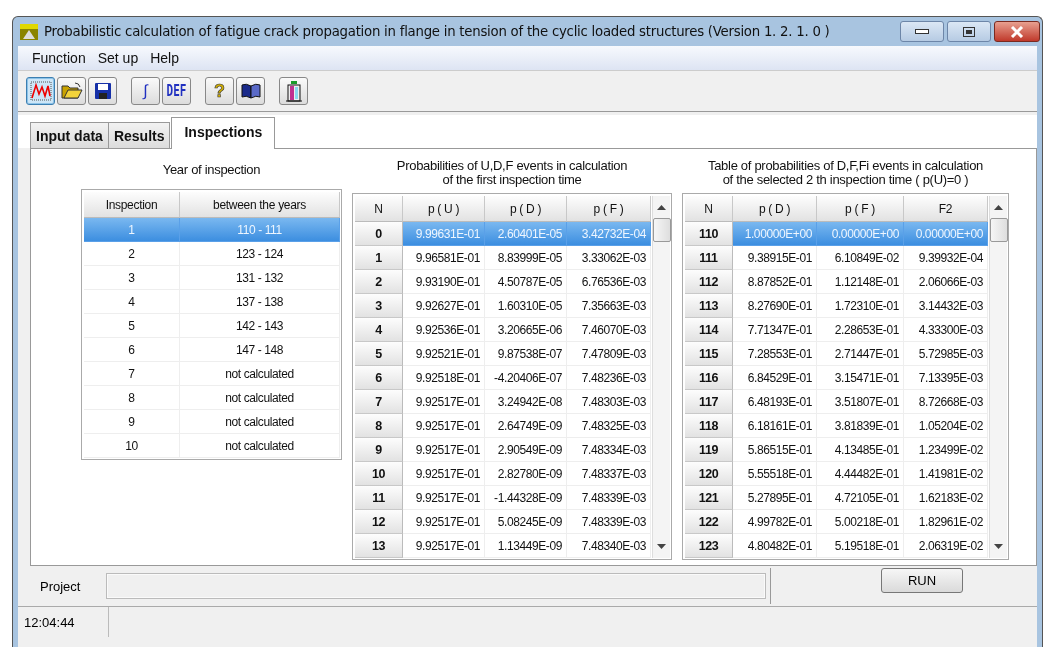 The height and width of the screenshot is (647, 1053). I want to click on tab: Results, so click(139, 135).